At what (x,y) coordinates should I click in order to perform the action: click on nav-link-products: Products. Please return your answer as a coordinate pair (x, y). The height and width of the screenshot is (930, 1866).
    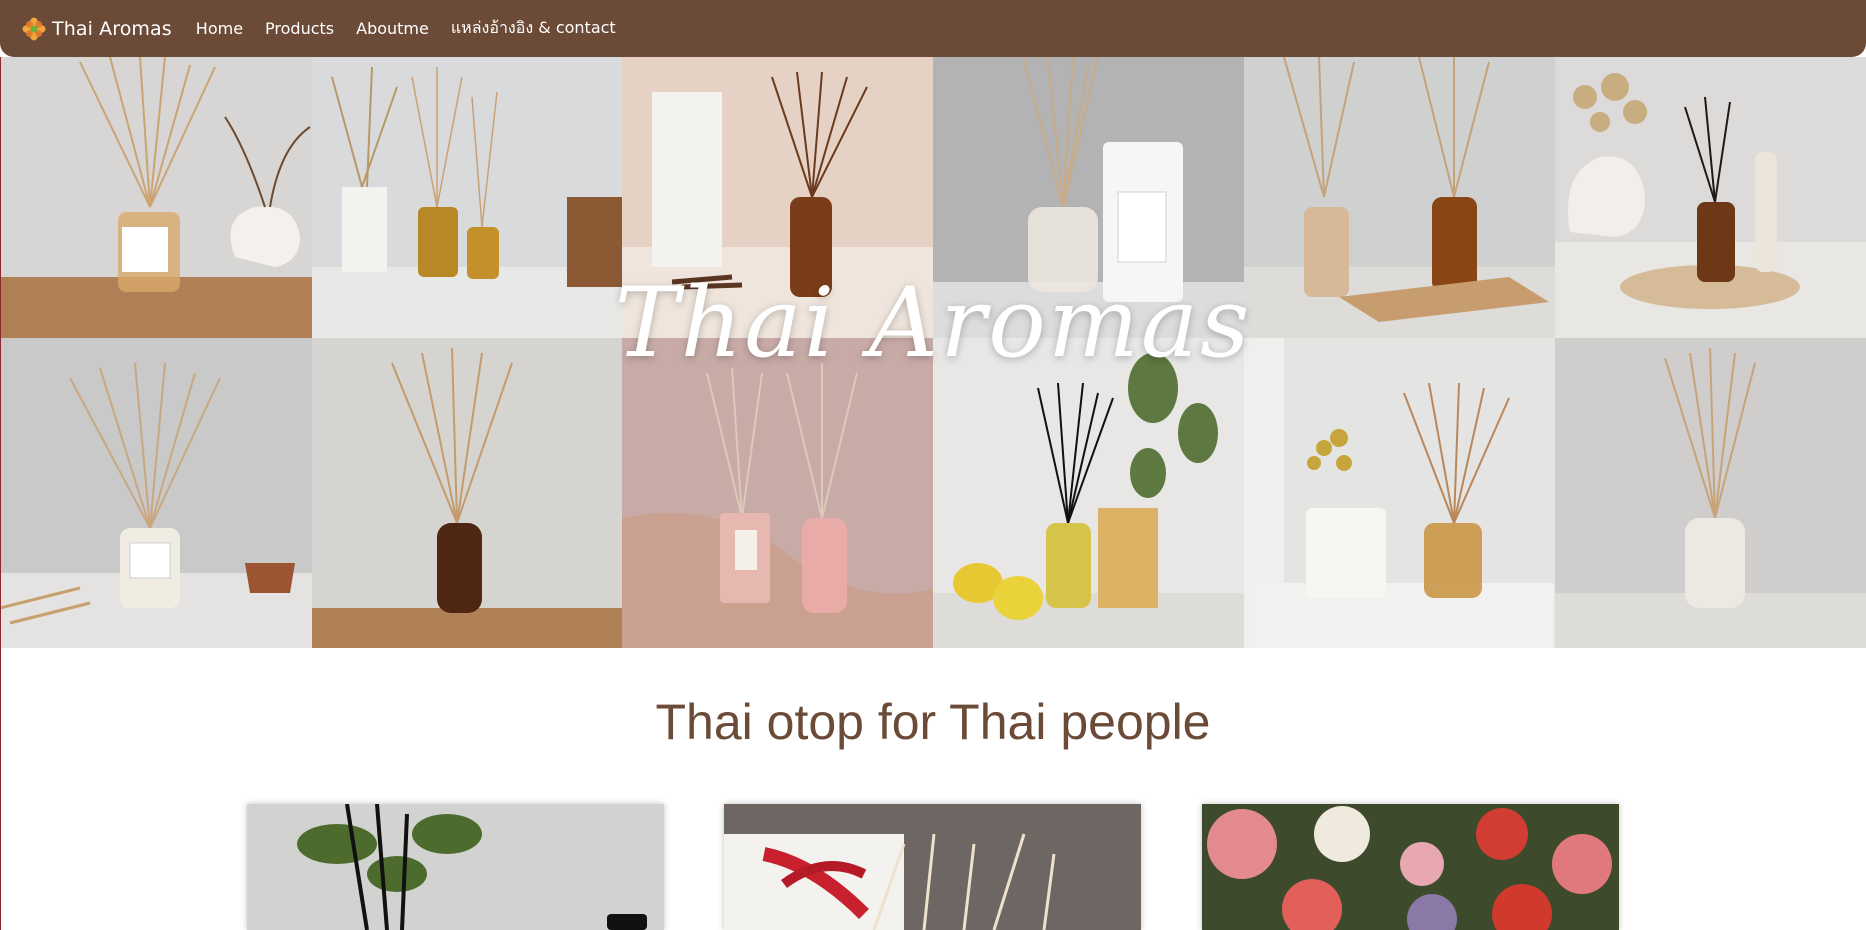
    Looking at the image, I should click on (299, 28).